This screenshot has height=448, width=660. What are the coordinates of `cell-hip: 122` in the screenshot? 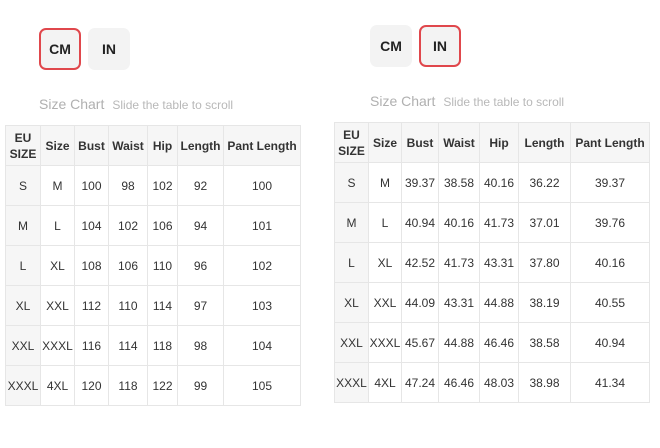 It's located at (162, 385).